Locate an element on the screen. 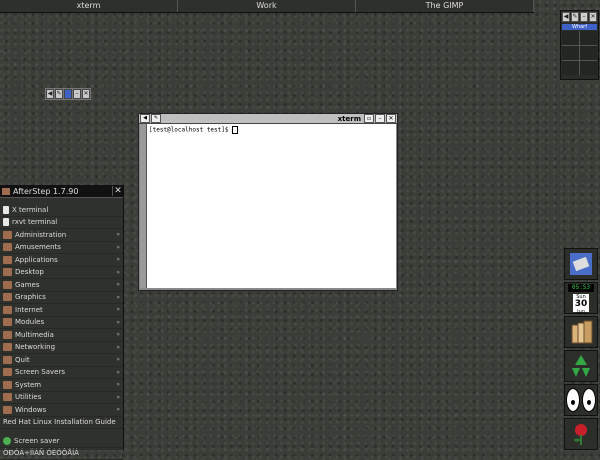  menu-item-other: ÒÐÓÁ÷ÌÌÁÑ ÓÉÓÔÅÍÁ is located at coordinates (61, 454).